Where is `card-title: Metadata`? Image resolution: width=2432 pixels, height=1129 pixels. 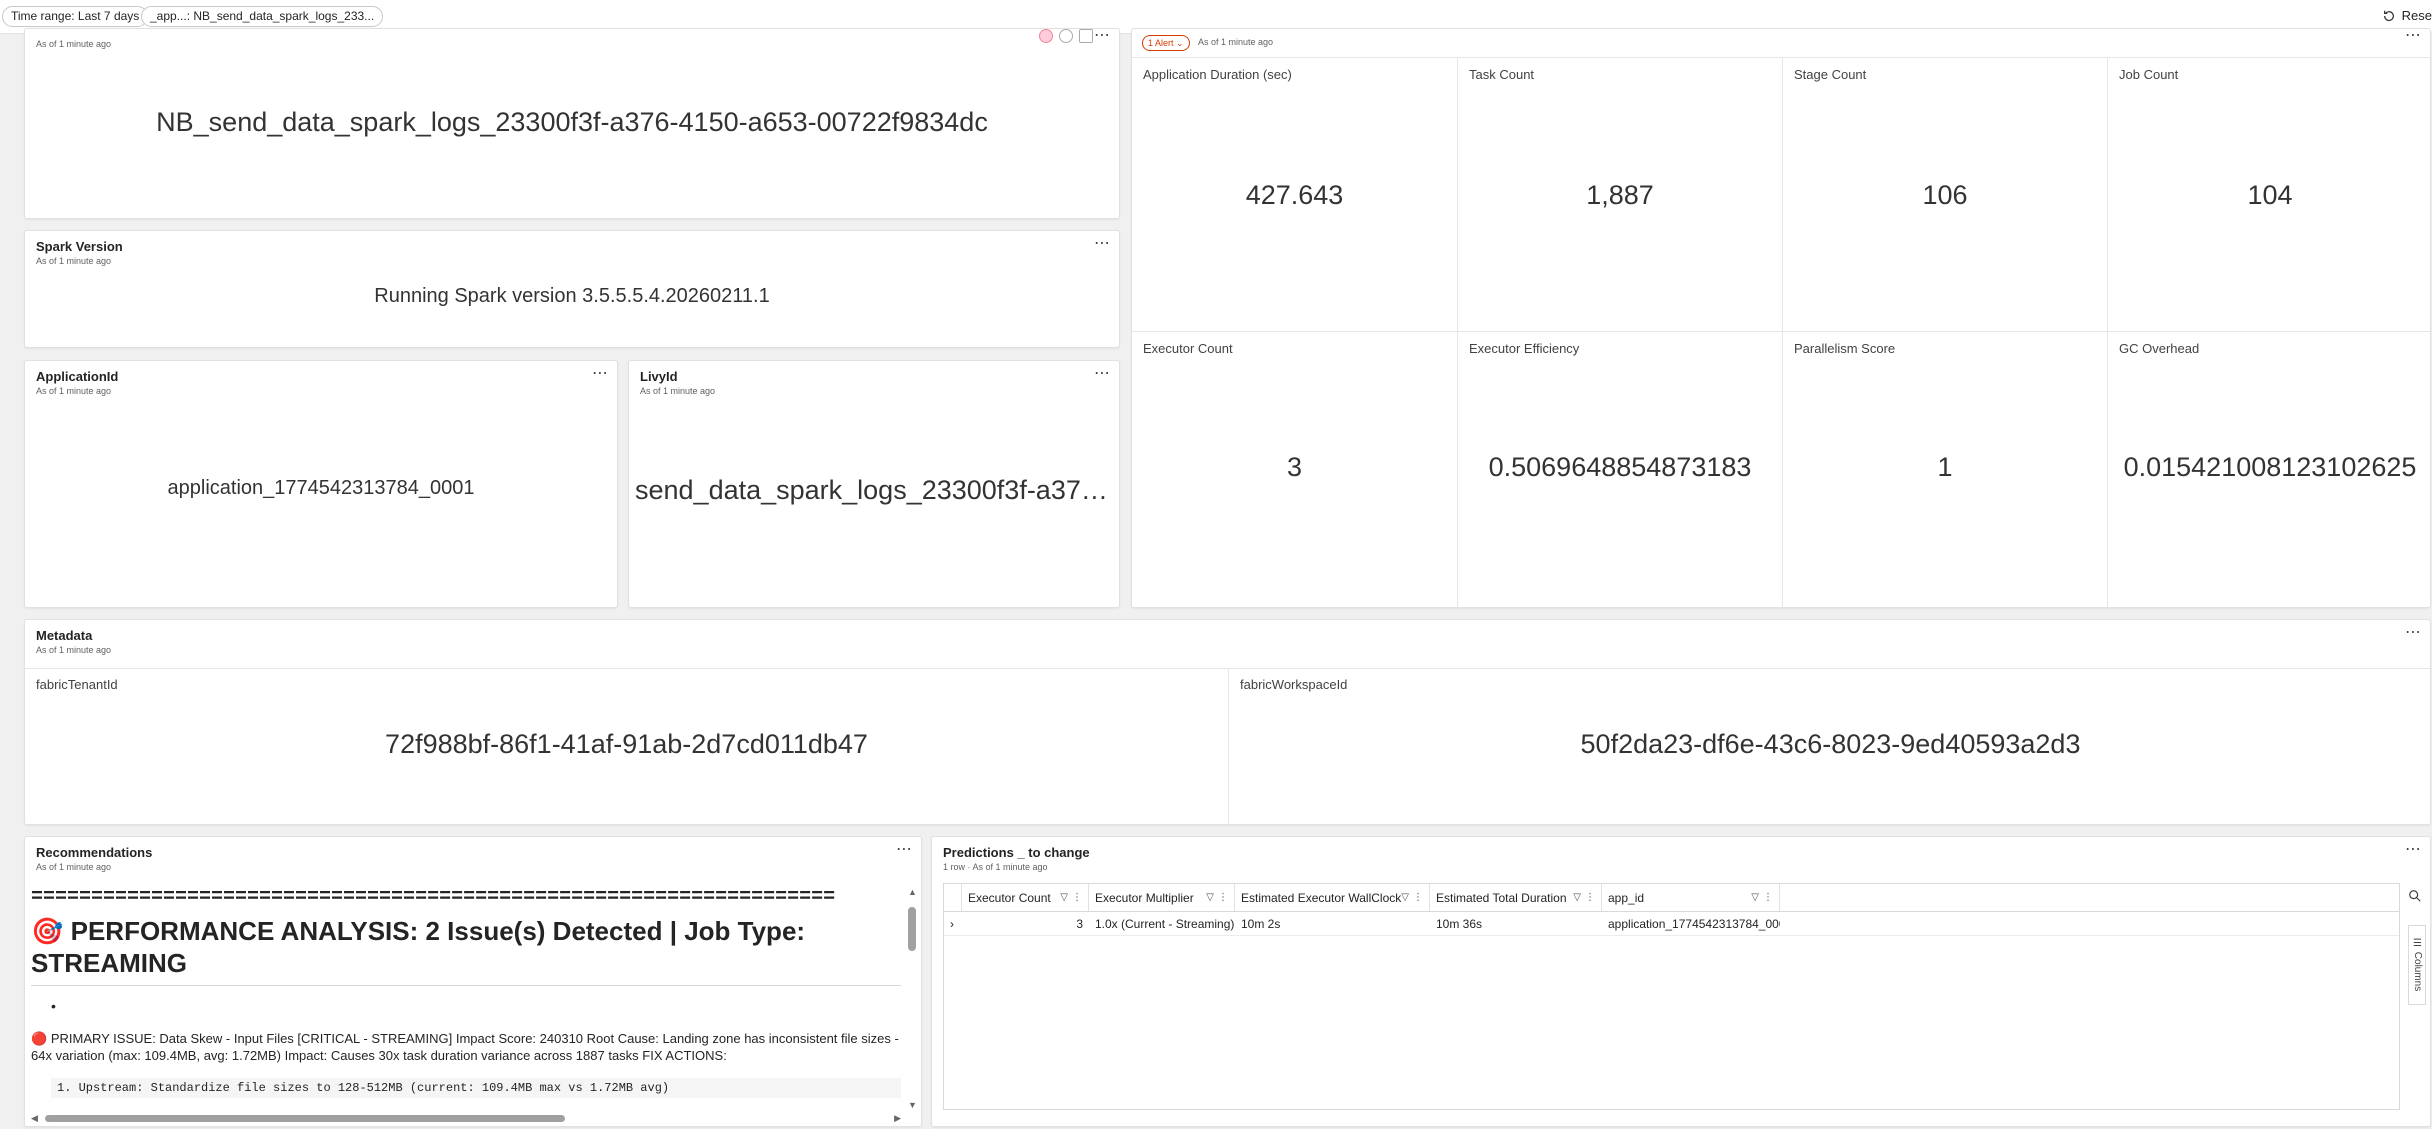
card-title: Metadata is located at coordinates (64, 635).